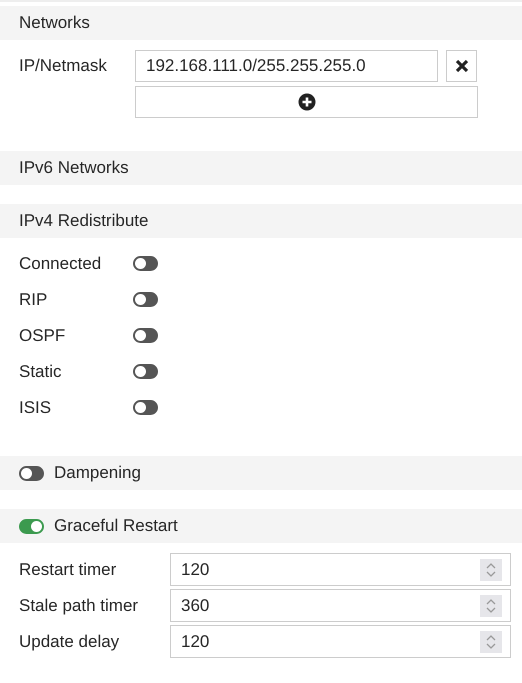 The image size is (522, 683). What do you see at coordinates (307, 102) in the screenshot?
I see `plus-circle-icon` at bounding box center [307, 102].